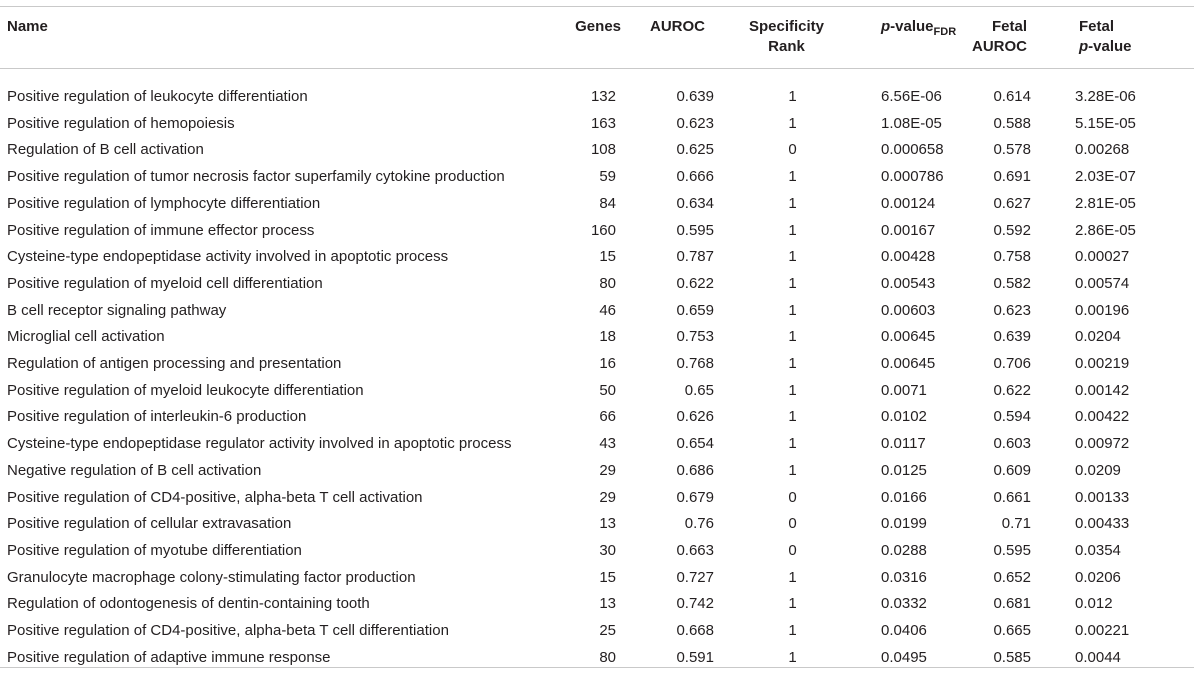 The height and width of the screenshot is (676, 1200). I want to click on cell-genes: 163, so click(603, 123).